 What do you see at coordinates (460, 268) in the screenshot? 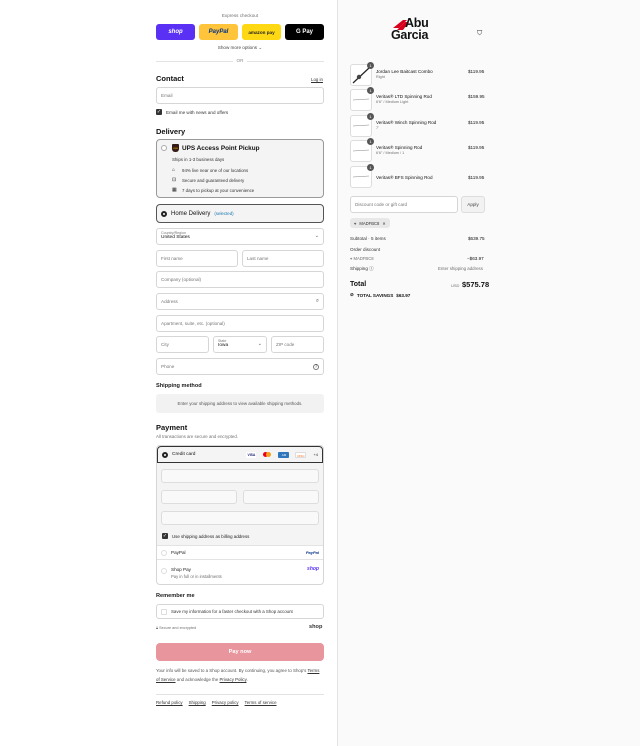
I see `shipping-value: Enter shipping address` at bounding box center [460, 268].